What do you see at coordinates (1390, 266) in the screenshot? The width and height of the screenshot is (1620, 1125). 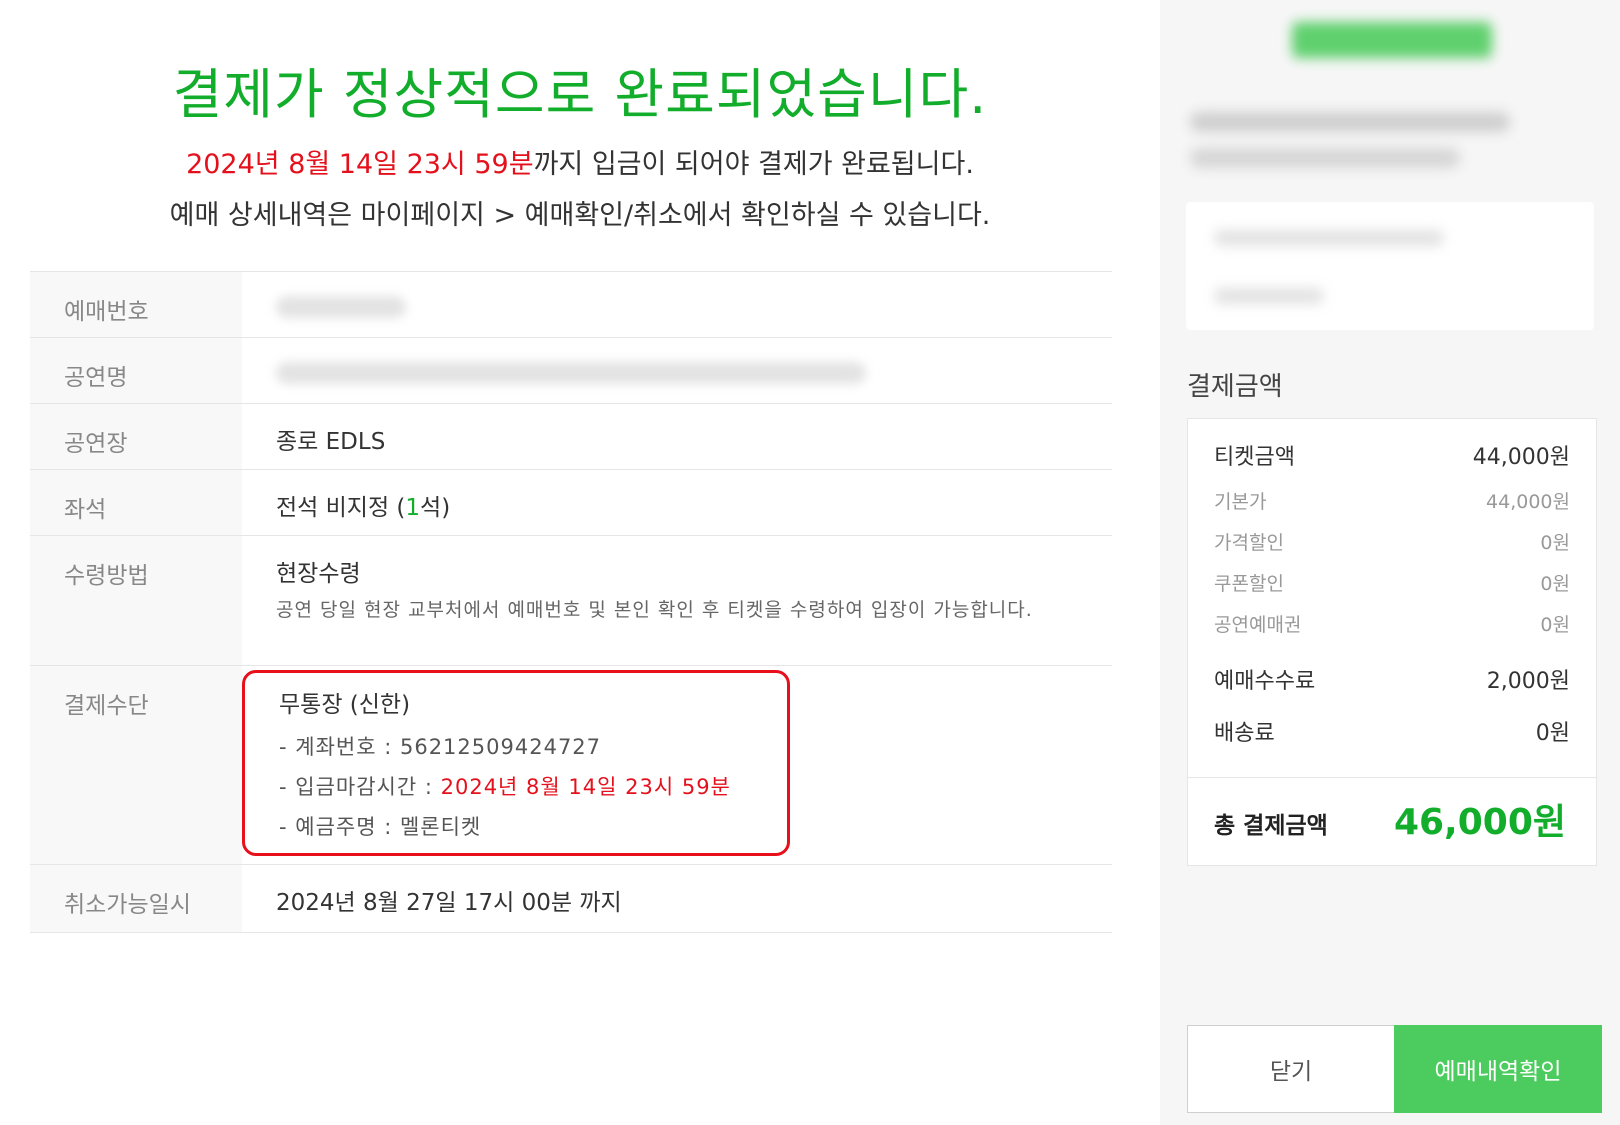 I see `show-info-card` at bounding box center [1390, 266].